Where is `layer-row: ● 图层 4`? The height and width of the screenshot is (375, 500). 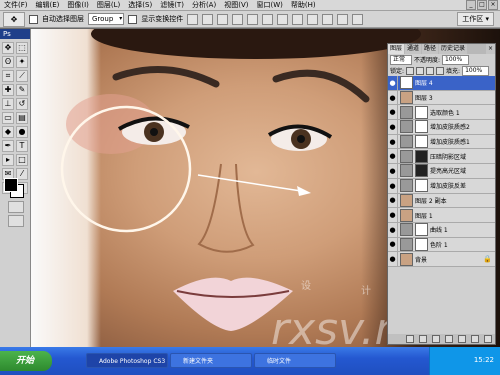
layer-row: ● 图层 4 is located at coordinates (441, 83).